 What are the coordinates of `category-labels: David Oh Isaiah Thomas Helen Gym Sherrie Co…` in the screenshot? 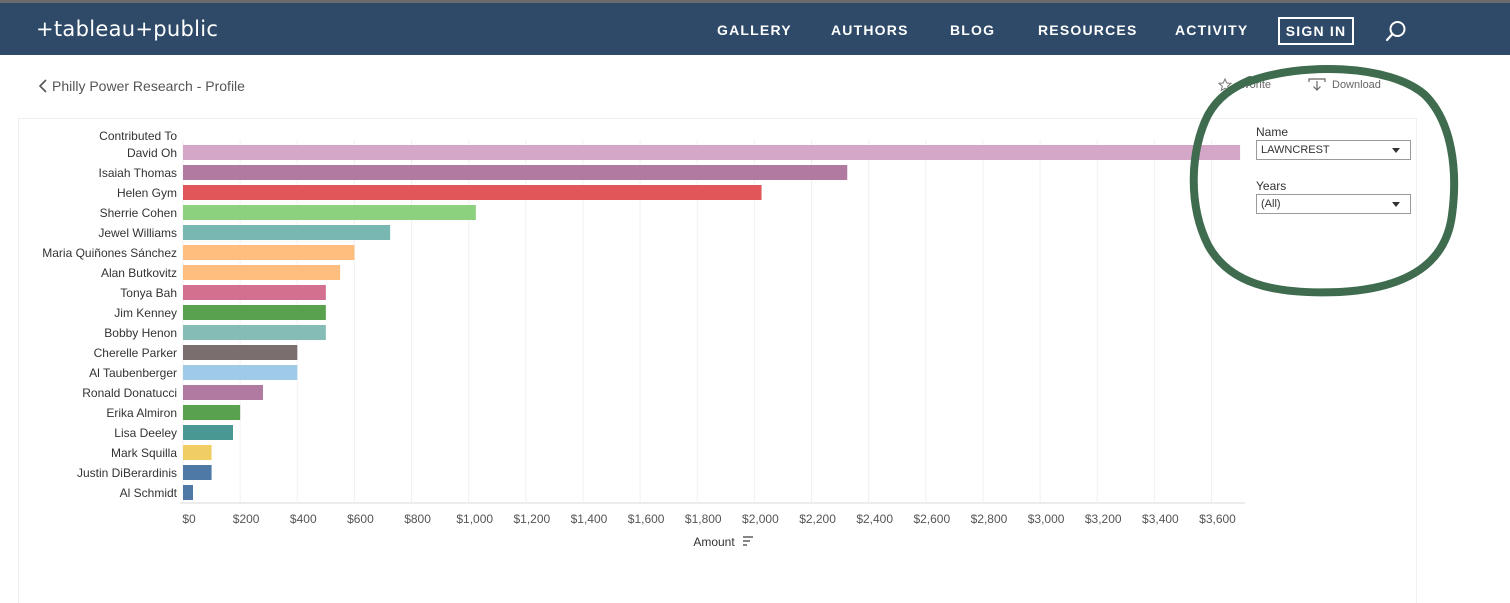 It's located at (109, 323).